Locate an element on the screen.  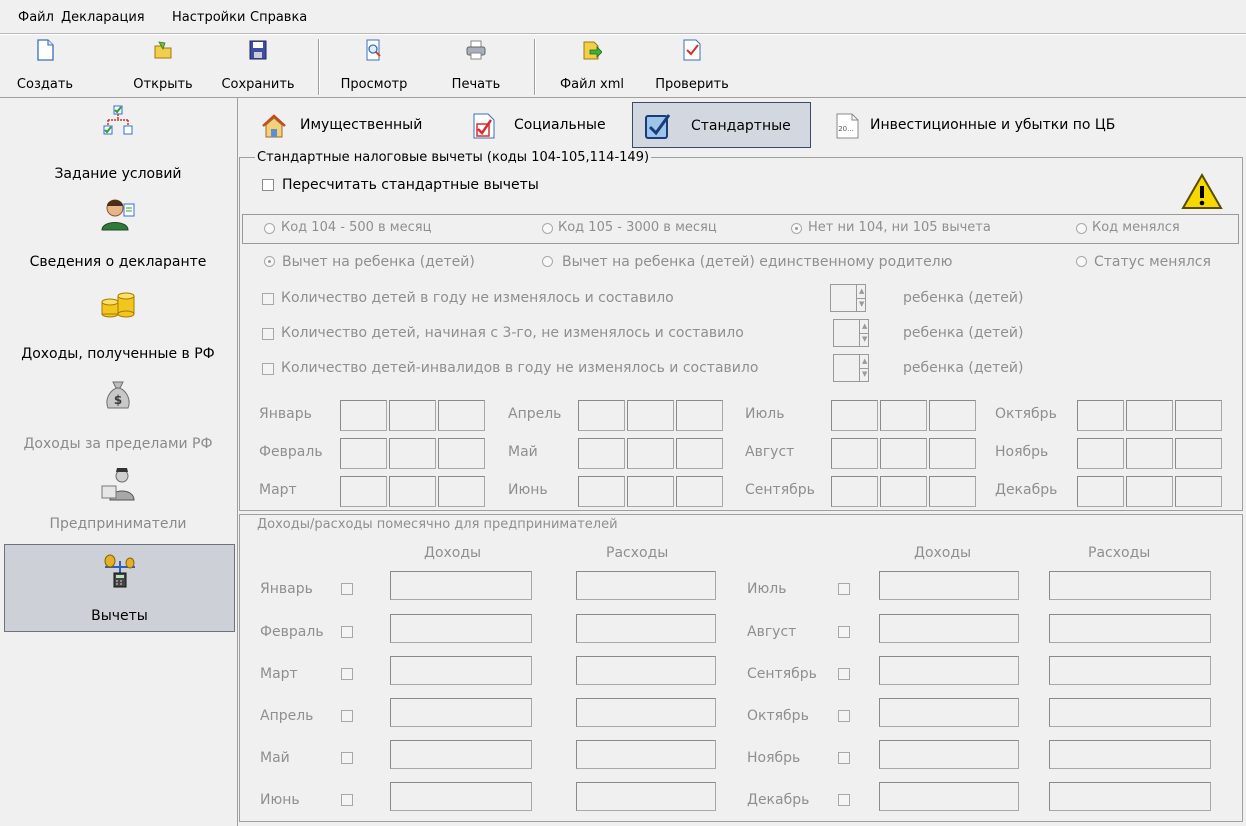
menu-file: Файл is located at coordinates (36, 17).